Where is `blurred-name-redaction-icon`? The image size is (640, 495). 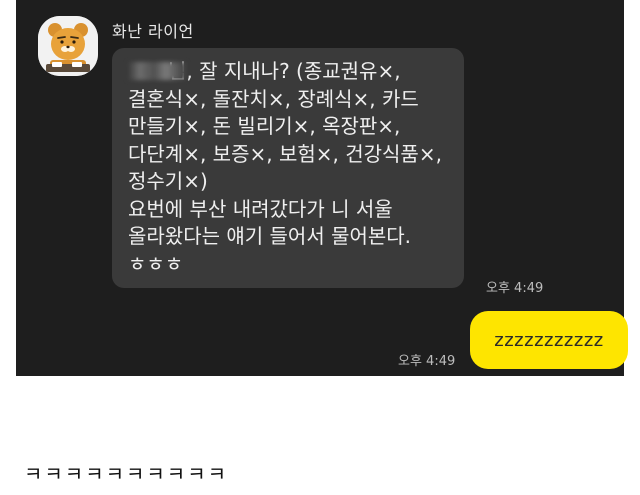 blurred-name-redaction-icon is located at coordinates (157, 71).